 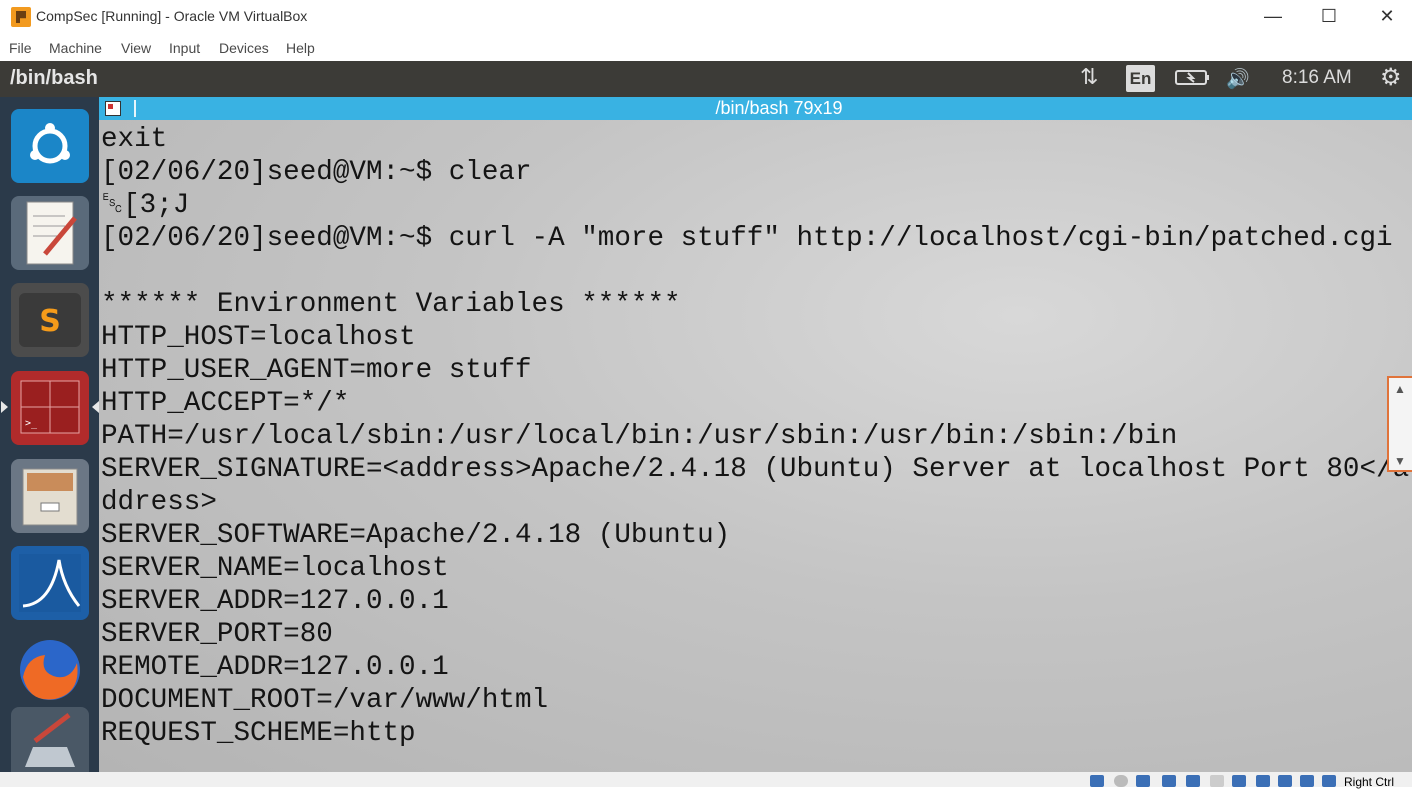 What do you see at coordinates (416, 535) in the screenshot?
I see `terminal-line: SERVER_SOFTWARE=Apache/2.4.18 (Ubuntu)` at bounding box center [416, 535].